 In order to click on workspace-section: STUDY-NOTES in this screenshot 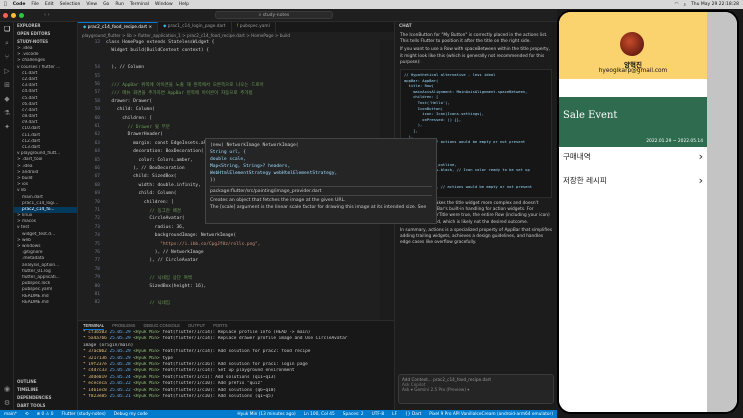, I will do `click(45, 42)`.